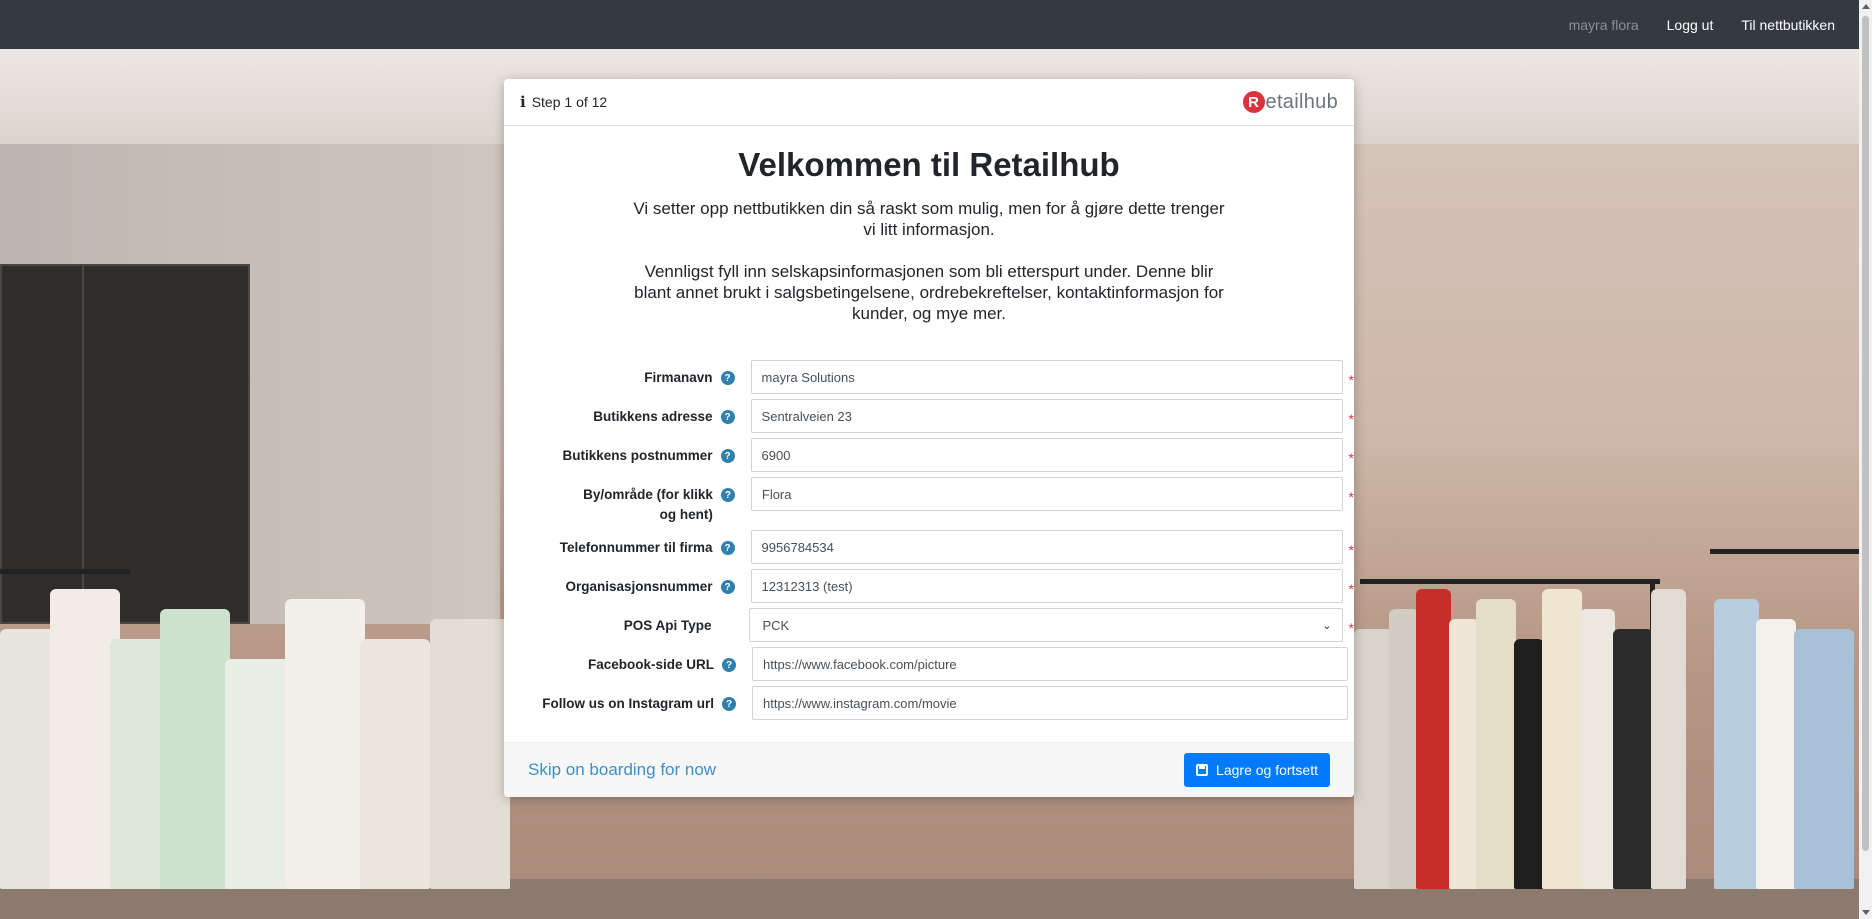  I want to click on nav-user-name: mayra flora, so click(1604, 25).